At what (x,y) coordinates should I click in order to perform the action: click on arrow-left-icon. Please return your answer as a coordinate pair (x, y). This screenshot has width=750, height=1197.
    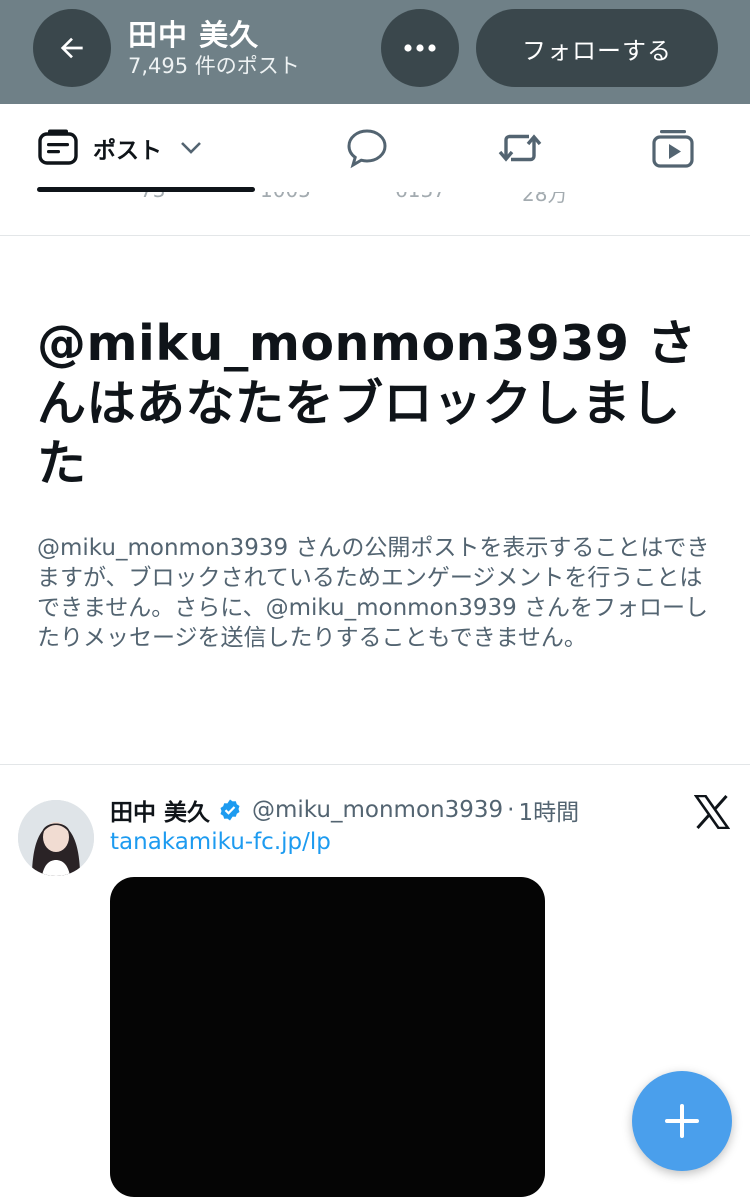
    Looking at the image, I should click on (71, 48).